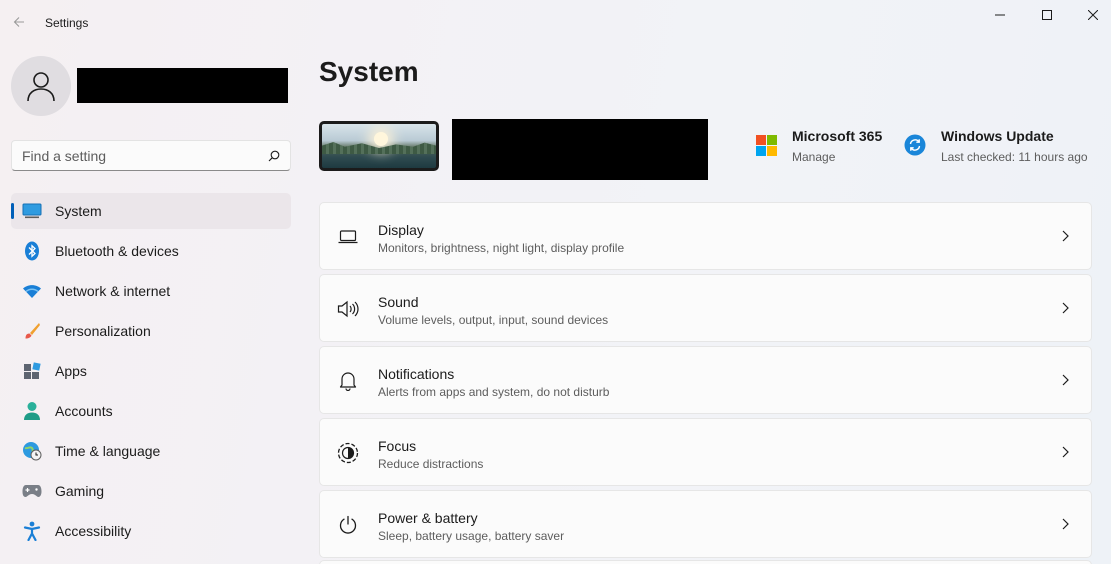  What do you see at coordinates (818, 146) in the screenshot?
I see `microsoft365-link: Microsoft 365 Manage` at bounding box center [818, 146].